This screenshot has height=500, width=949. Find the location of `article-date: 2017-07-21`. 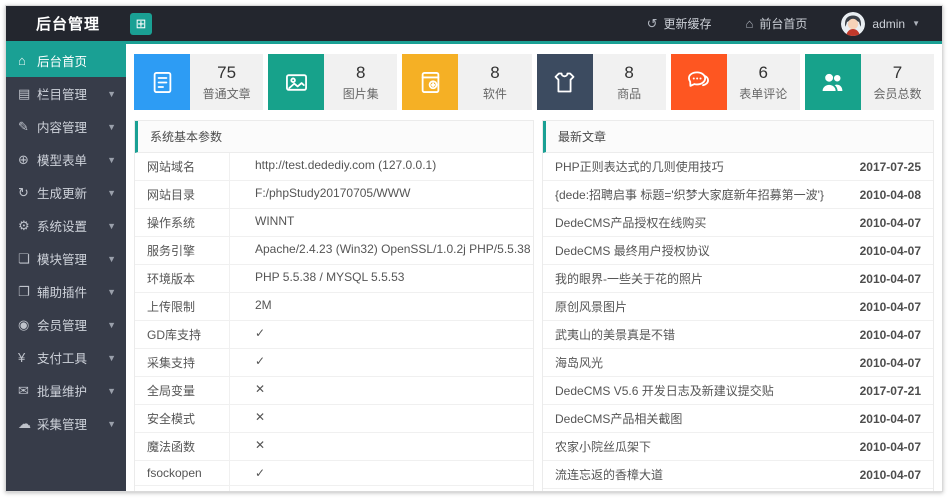

article-date: 2017-07-21 is located at coordinates (890, 390).